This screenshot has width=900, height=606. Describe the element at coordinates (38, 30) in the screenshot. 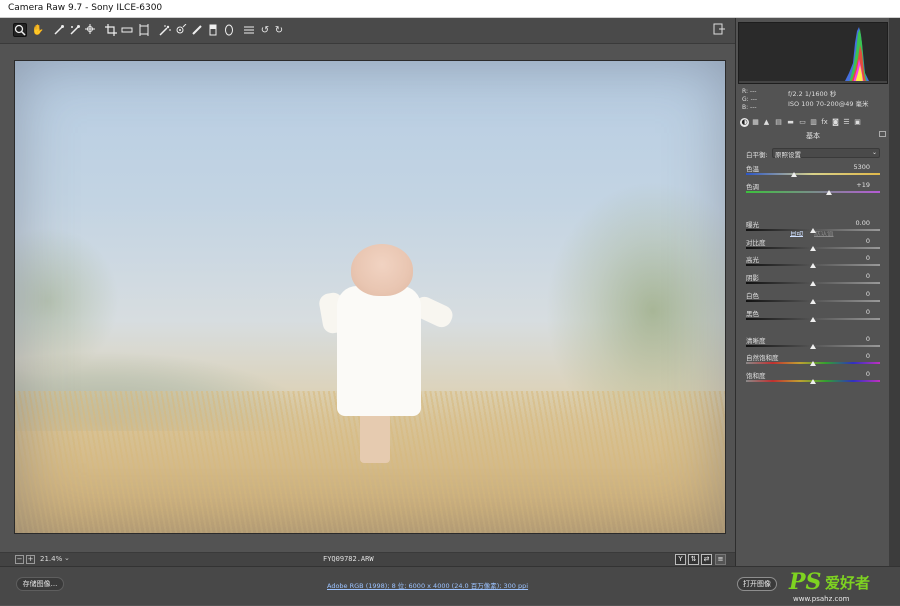

I see `hand-tool-icon: ✋` at that location.